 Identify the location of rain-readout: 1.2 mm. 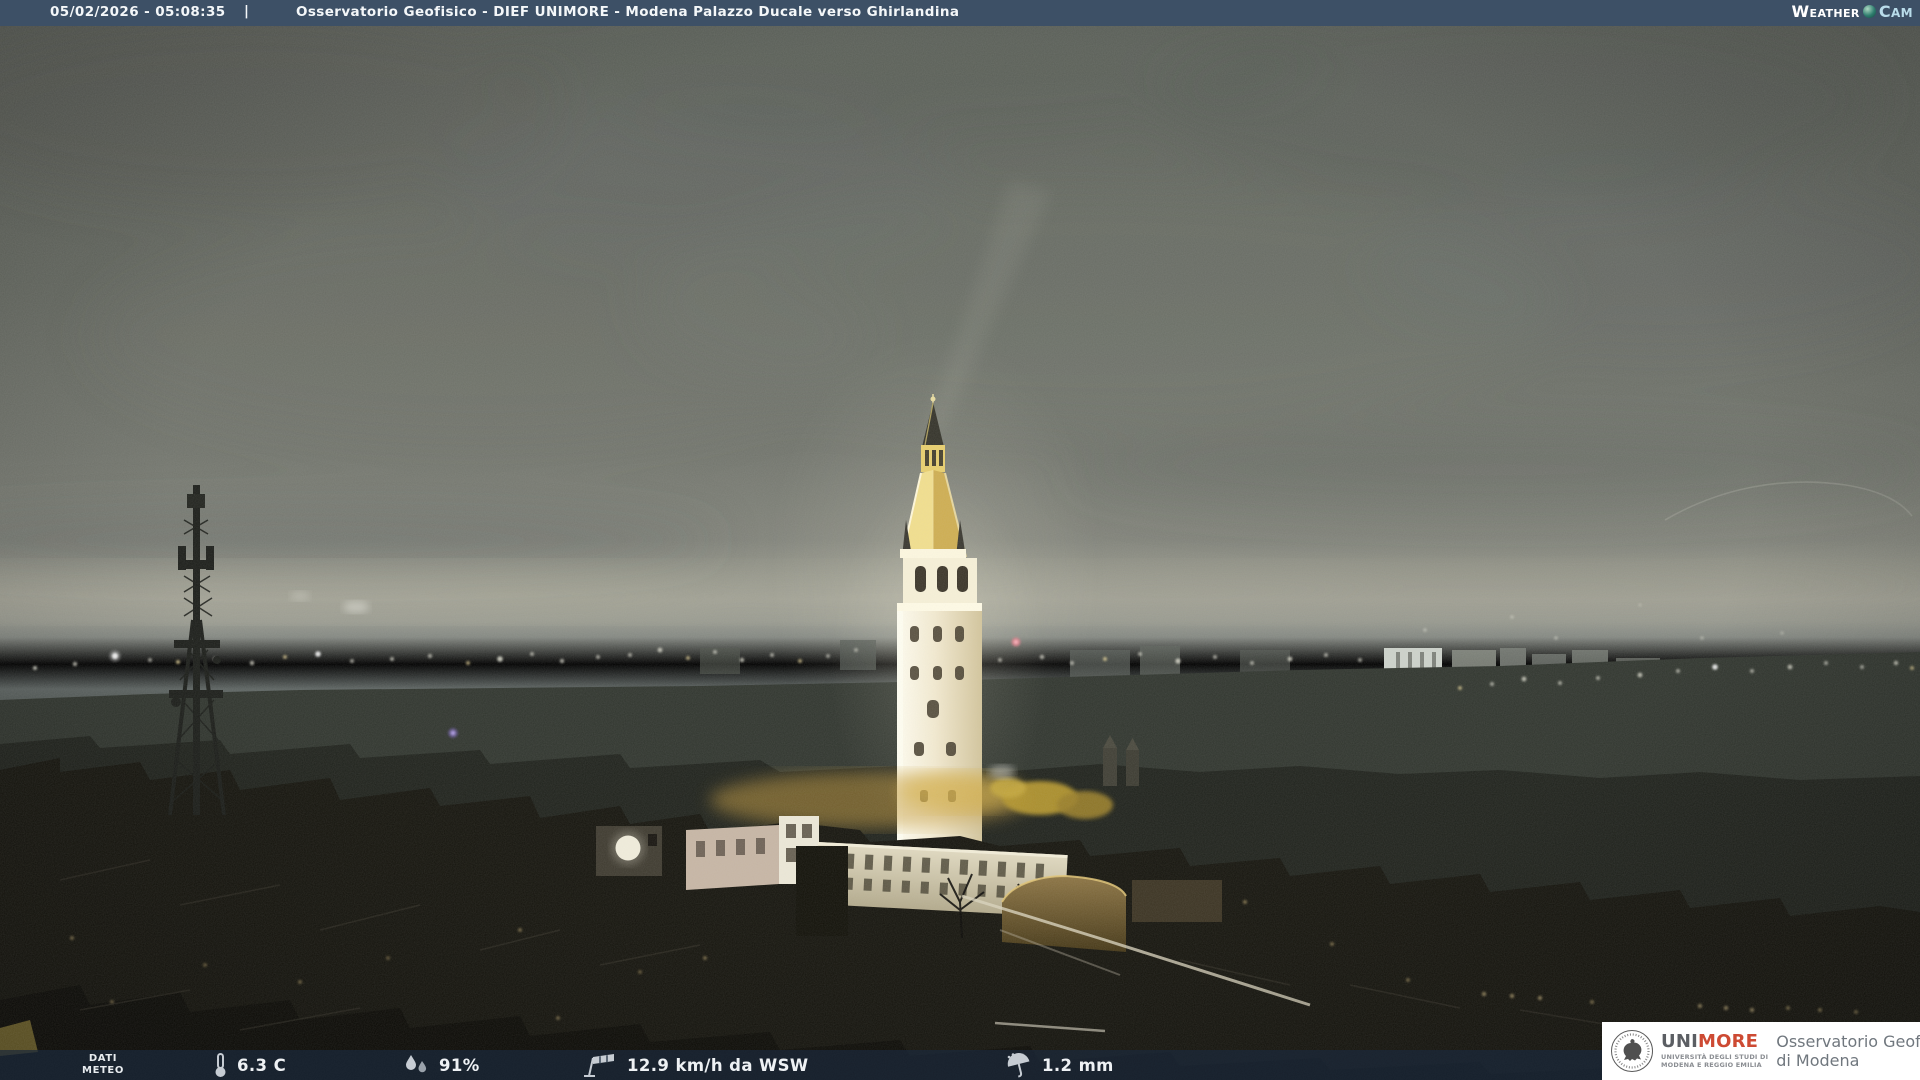
(1059, 1065).